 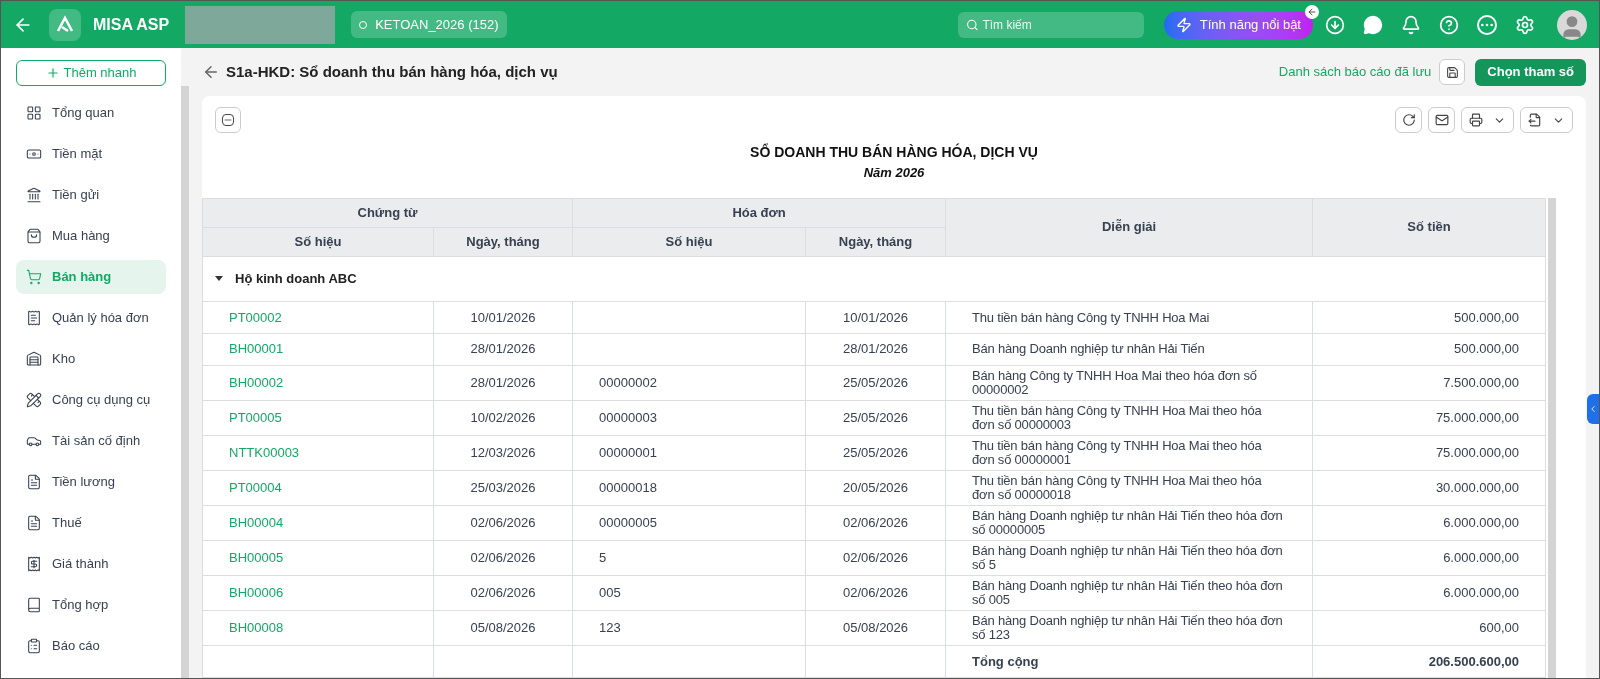 What do you see at coordinates (1449, 24) in the screenshot?
I see `help-icon` at bounding box center [1449, 24].